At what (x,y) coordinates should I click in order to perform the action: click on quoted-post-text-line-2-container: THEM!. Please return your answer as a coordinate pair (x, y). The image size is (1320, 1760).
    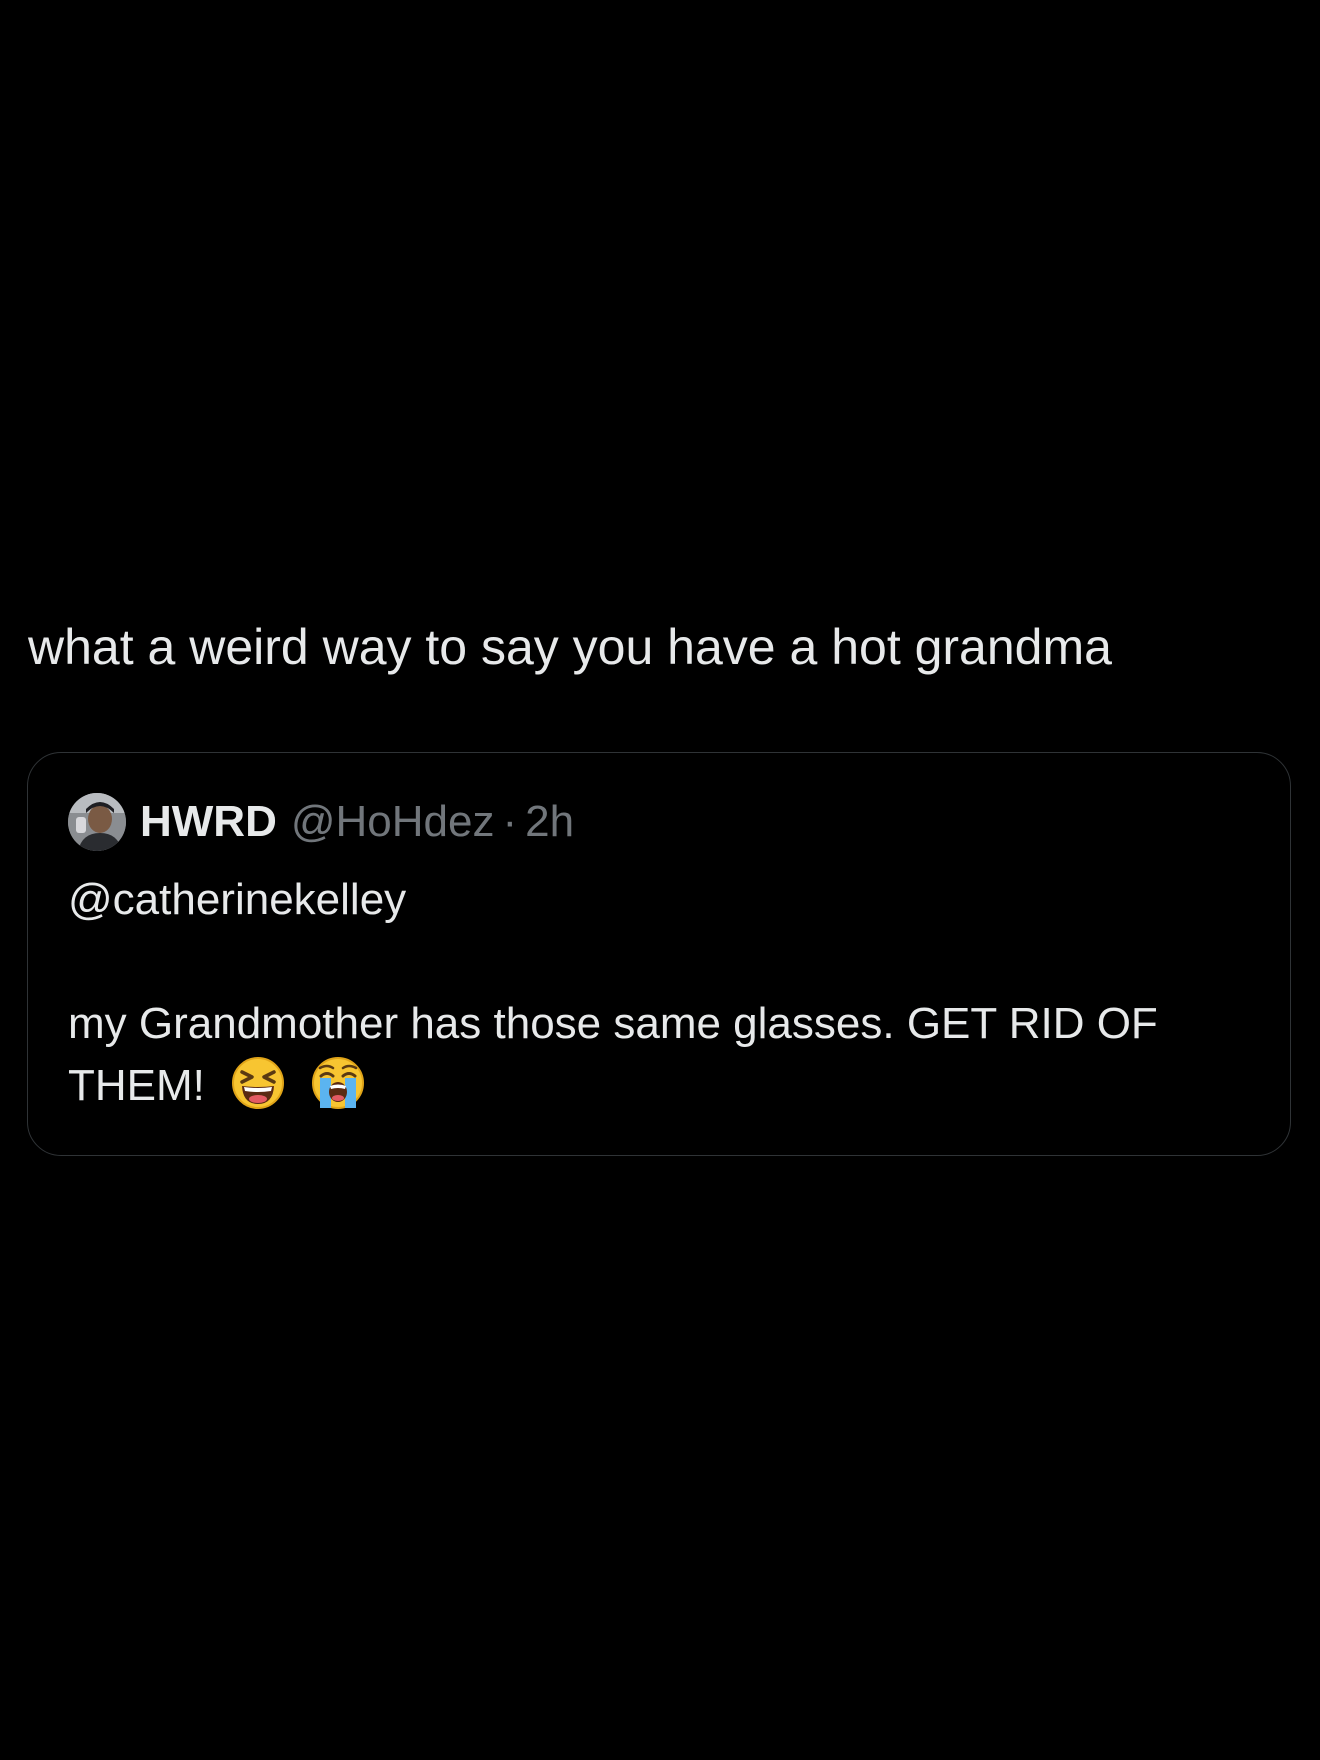
    Looking at the image, I should click on (663, 1086).